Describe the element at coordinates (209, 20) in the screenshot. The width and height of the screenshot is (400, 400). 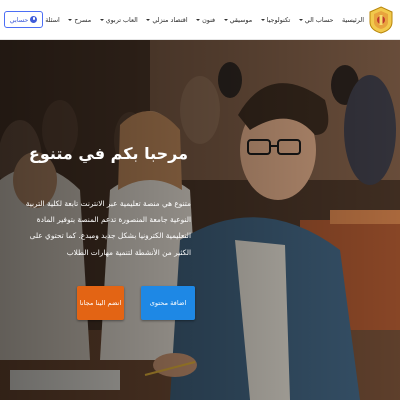
I see `nav-item-label: فنون` at that location.